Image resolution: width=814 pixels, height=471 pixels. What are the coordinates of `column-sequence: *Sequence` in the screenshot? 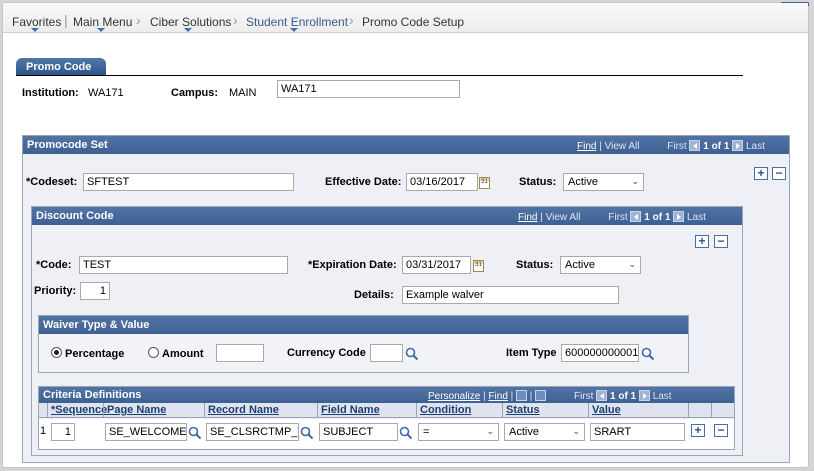 It's located at (77, 410).